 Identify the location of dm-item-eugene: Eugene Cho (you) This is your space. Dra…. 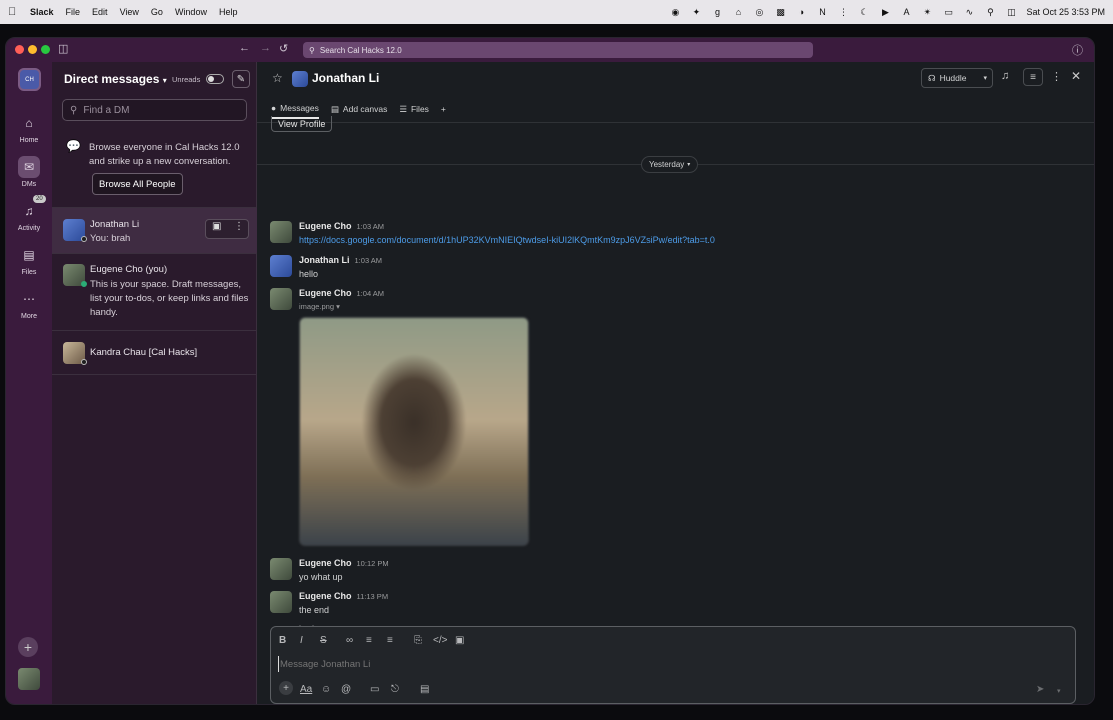
(154, 292).